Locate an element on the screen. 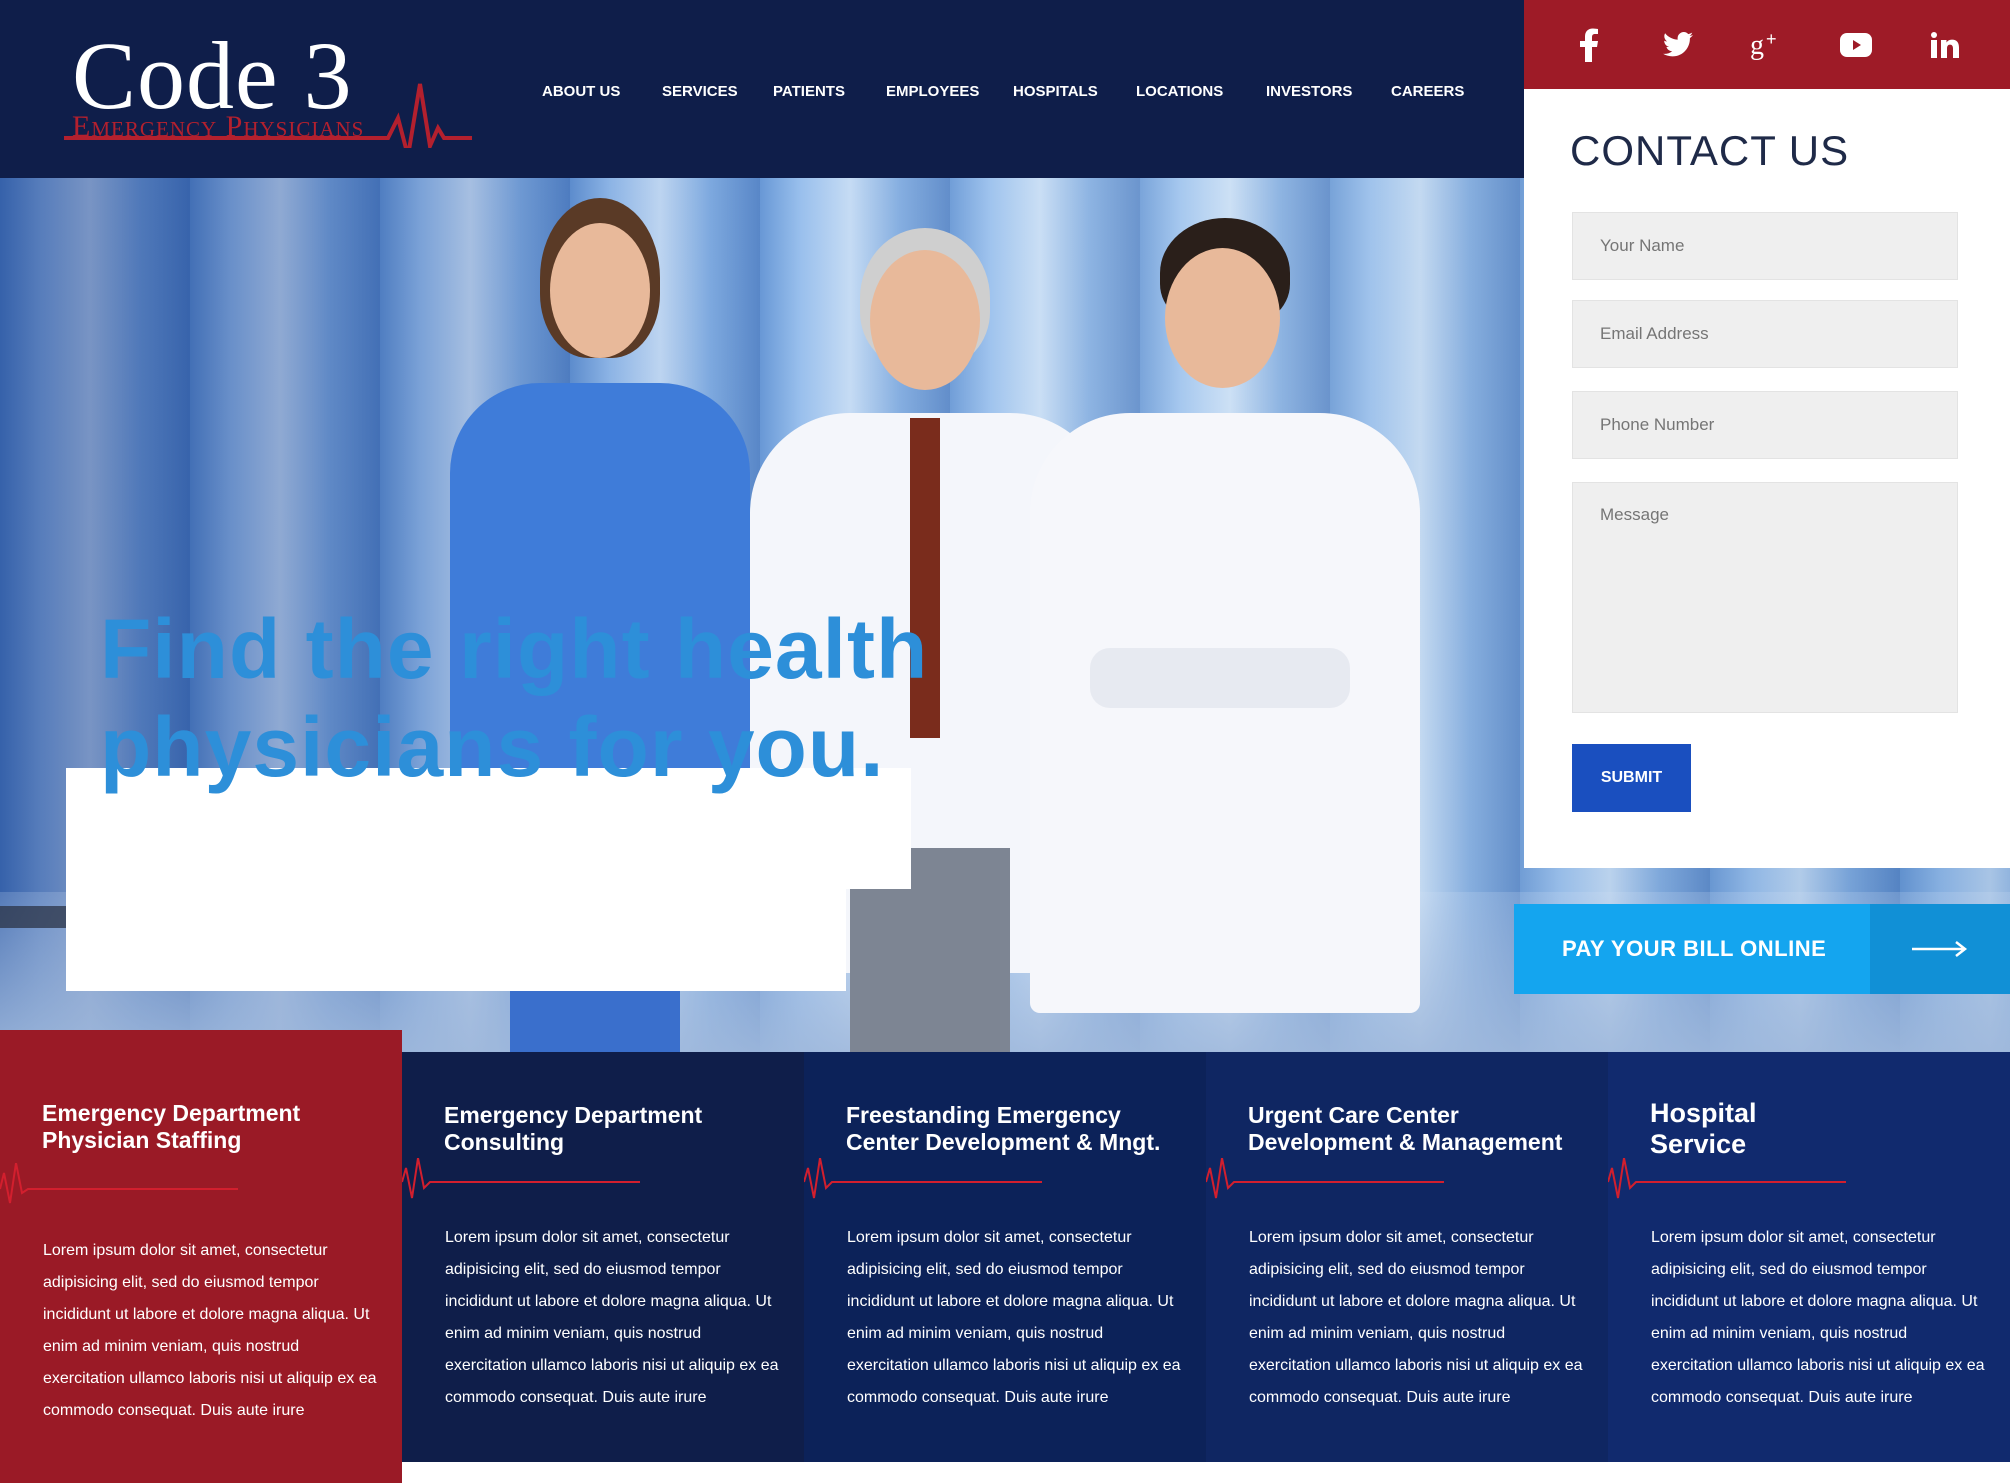 This screenshot has width=2010, height=1483. youtube-icon is located at coordinates (1856, 45).